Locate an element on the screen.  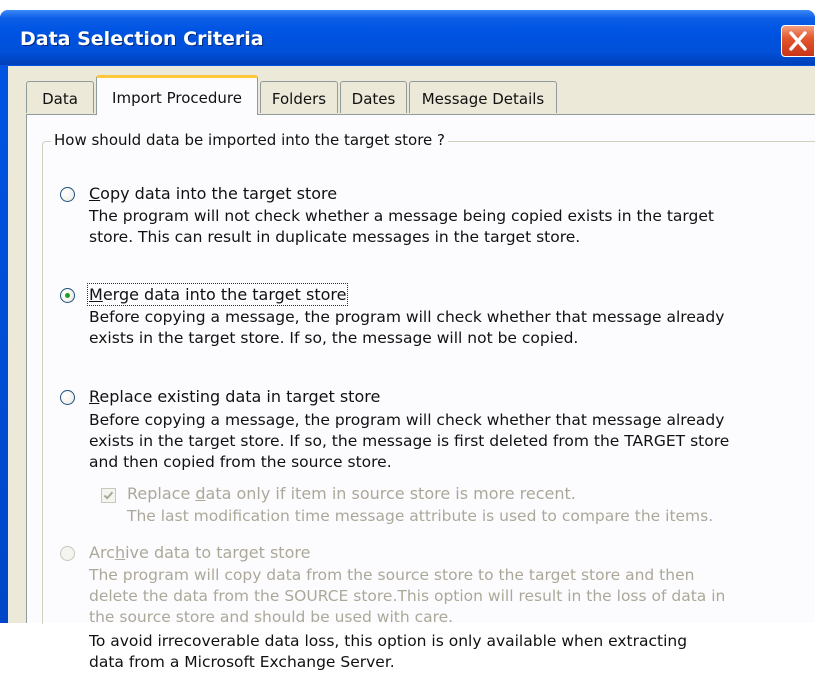
replace-newer-label-before: Replace is located at coordinates (161, 493).